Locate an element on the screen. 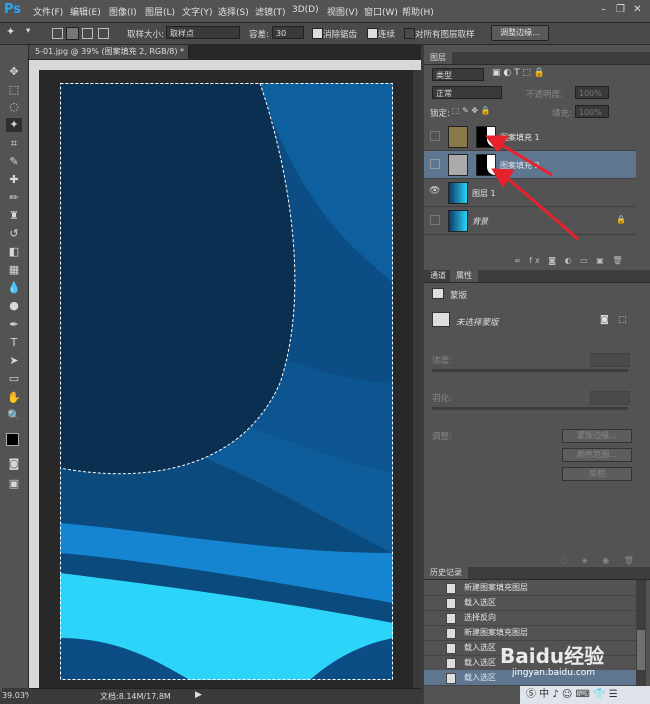 Image resolution: width=650 pixels, height=704 pixels. ime-toolbar: Ⓢ 中 ♪ ☺ ⌨ 👕 ☰ is located at coordinates (585, 695).